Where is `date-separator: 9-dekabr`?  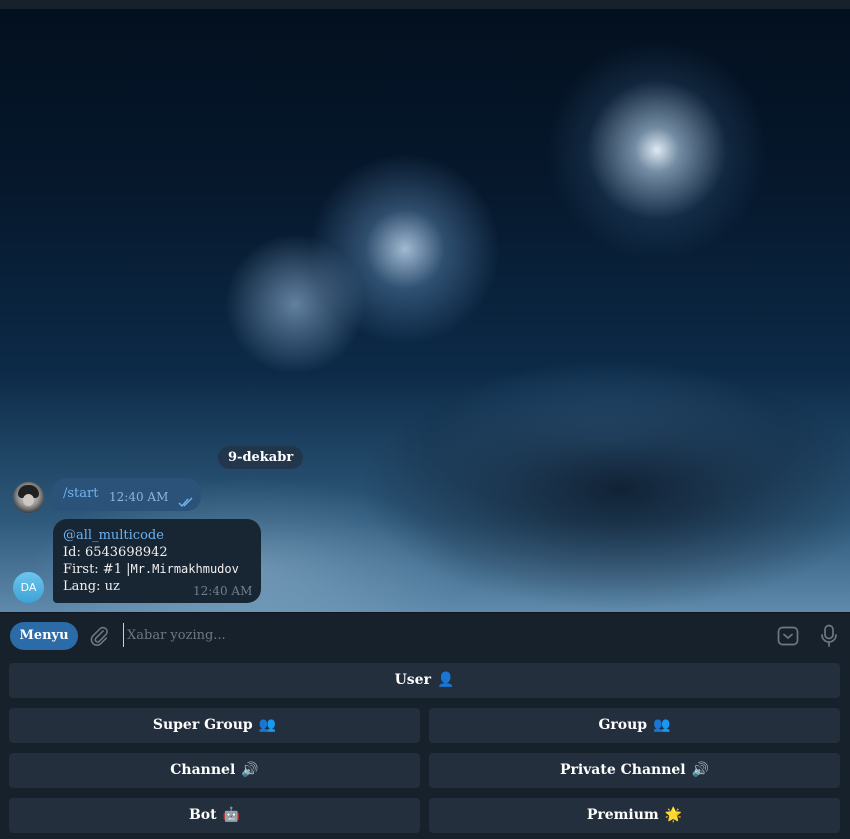 date-separator: 9-dekabr is located at coordinates (261, 457).